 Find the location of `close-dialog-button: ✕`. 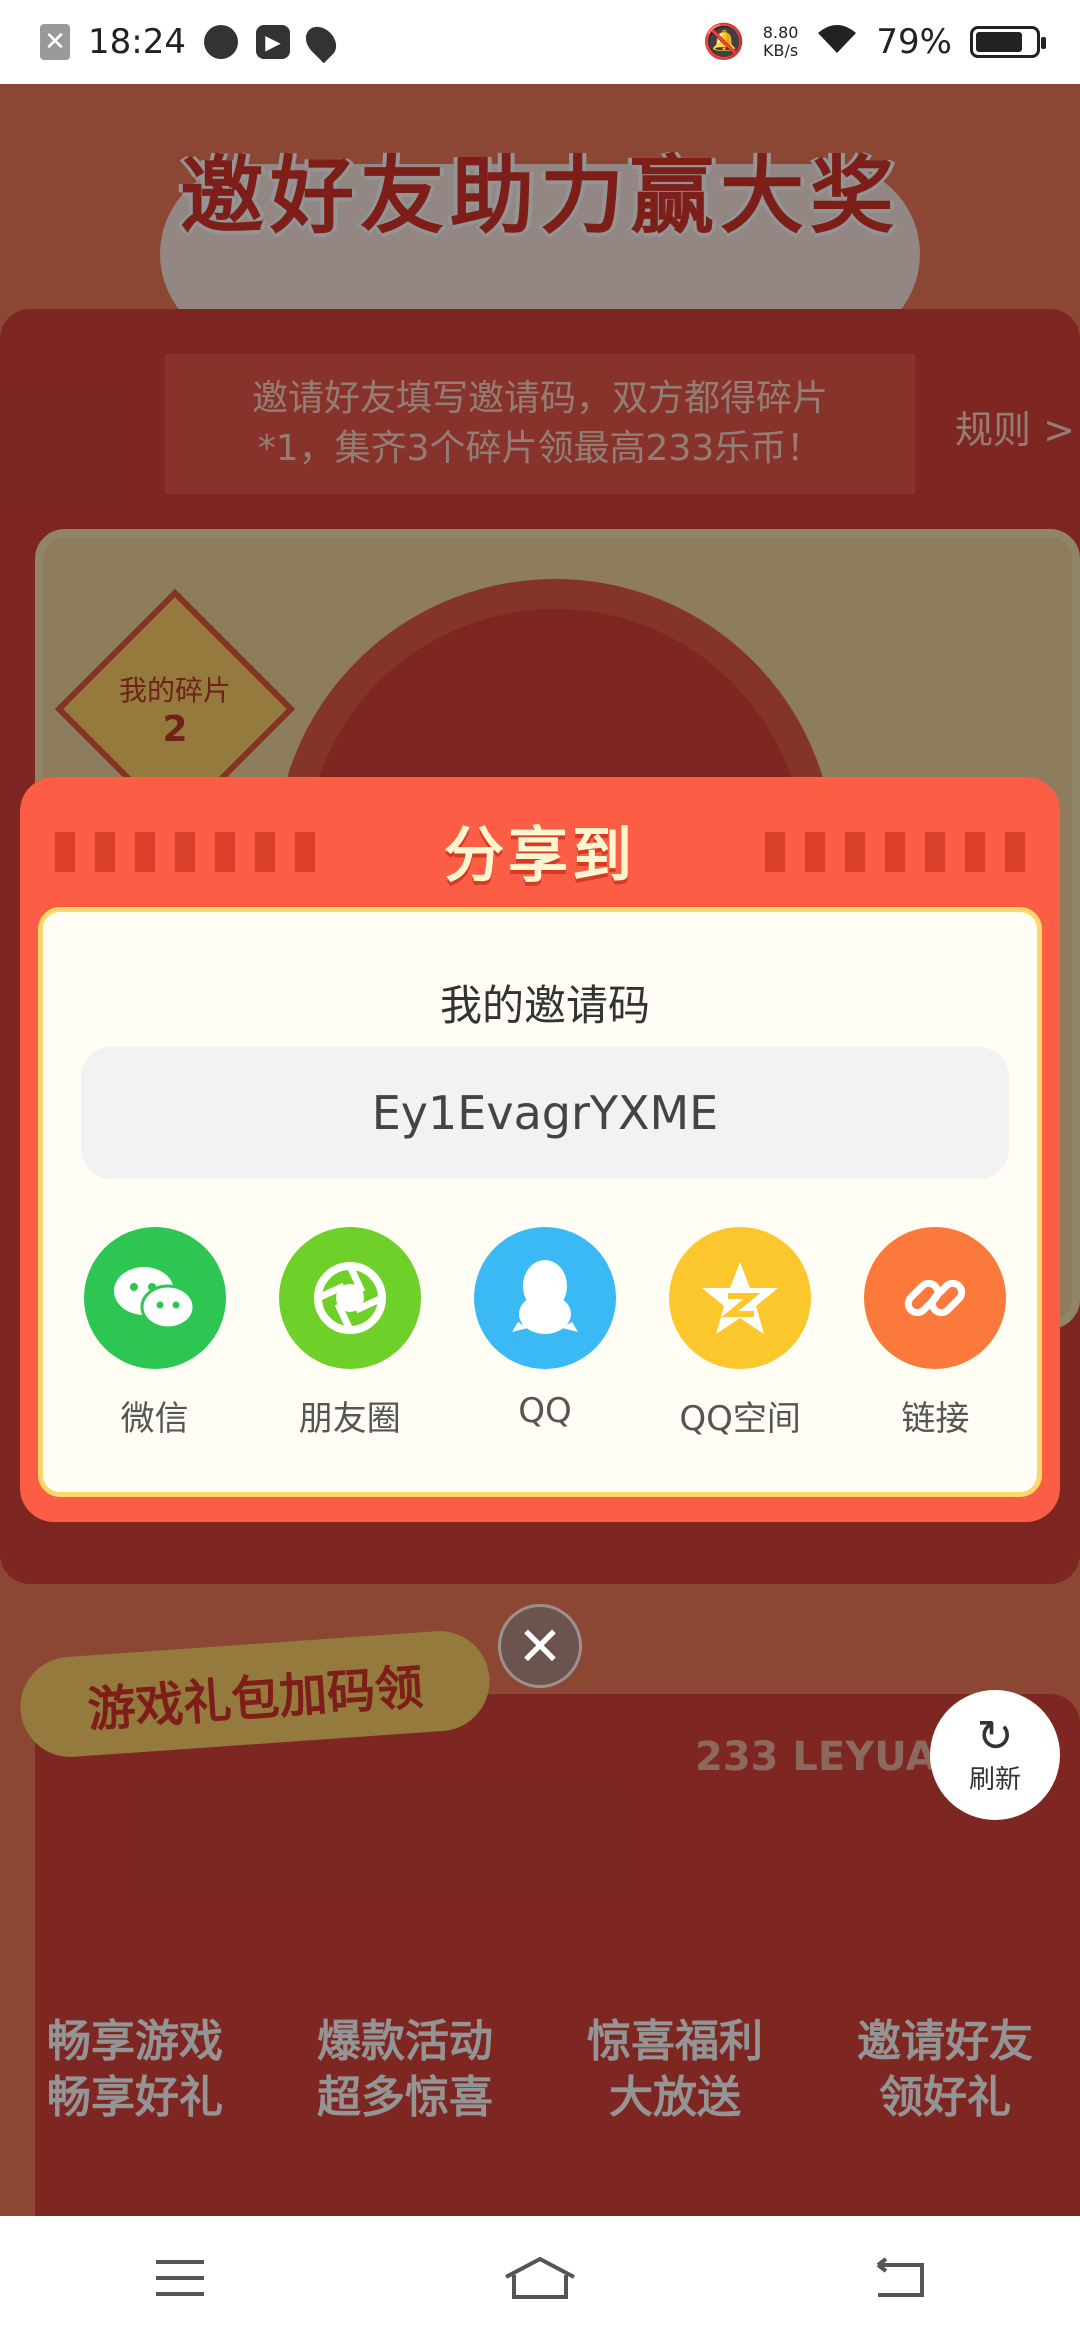

close-dialog-button: ✕ is located at coordinates (540, 1646).